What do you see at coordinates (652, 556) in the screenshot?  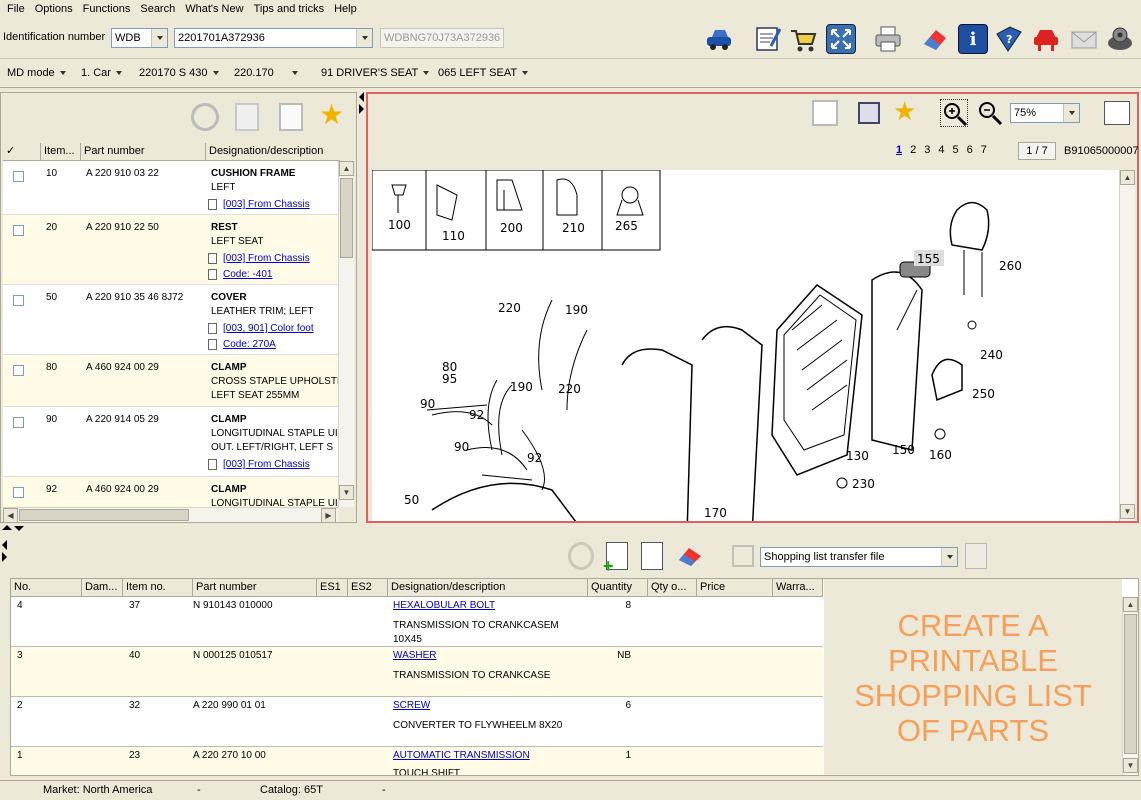 I see `edit-document-icon` at bounding box center [652, 556].